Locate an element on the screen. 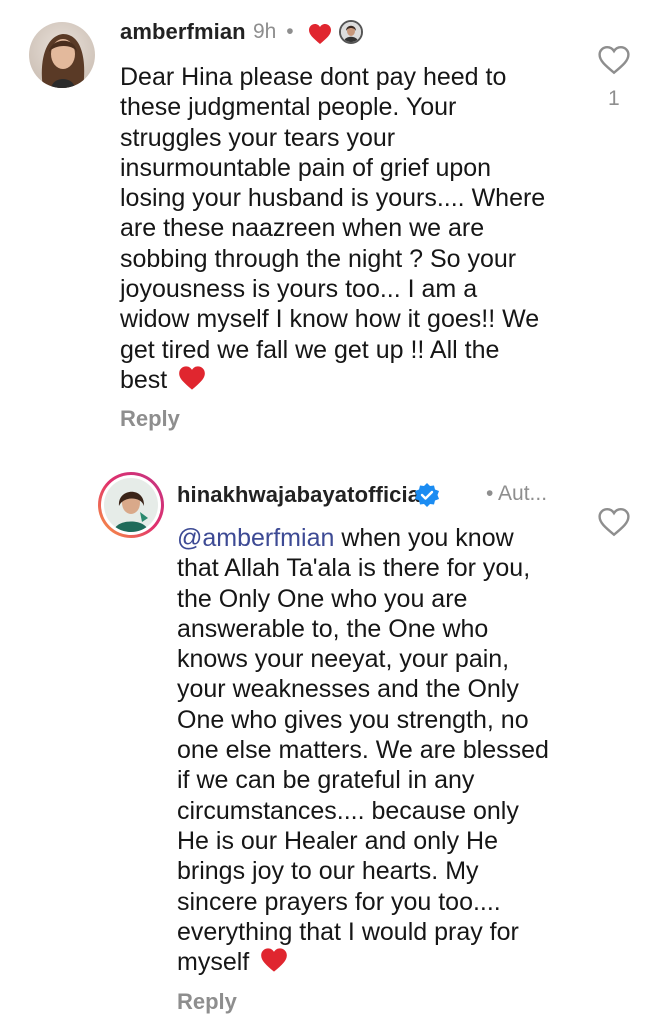  comment-reply-button: Reply is located at coordinates (150, 419).